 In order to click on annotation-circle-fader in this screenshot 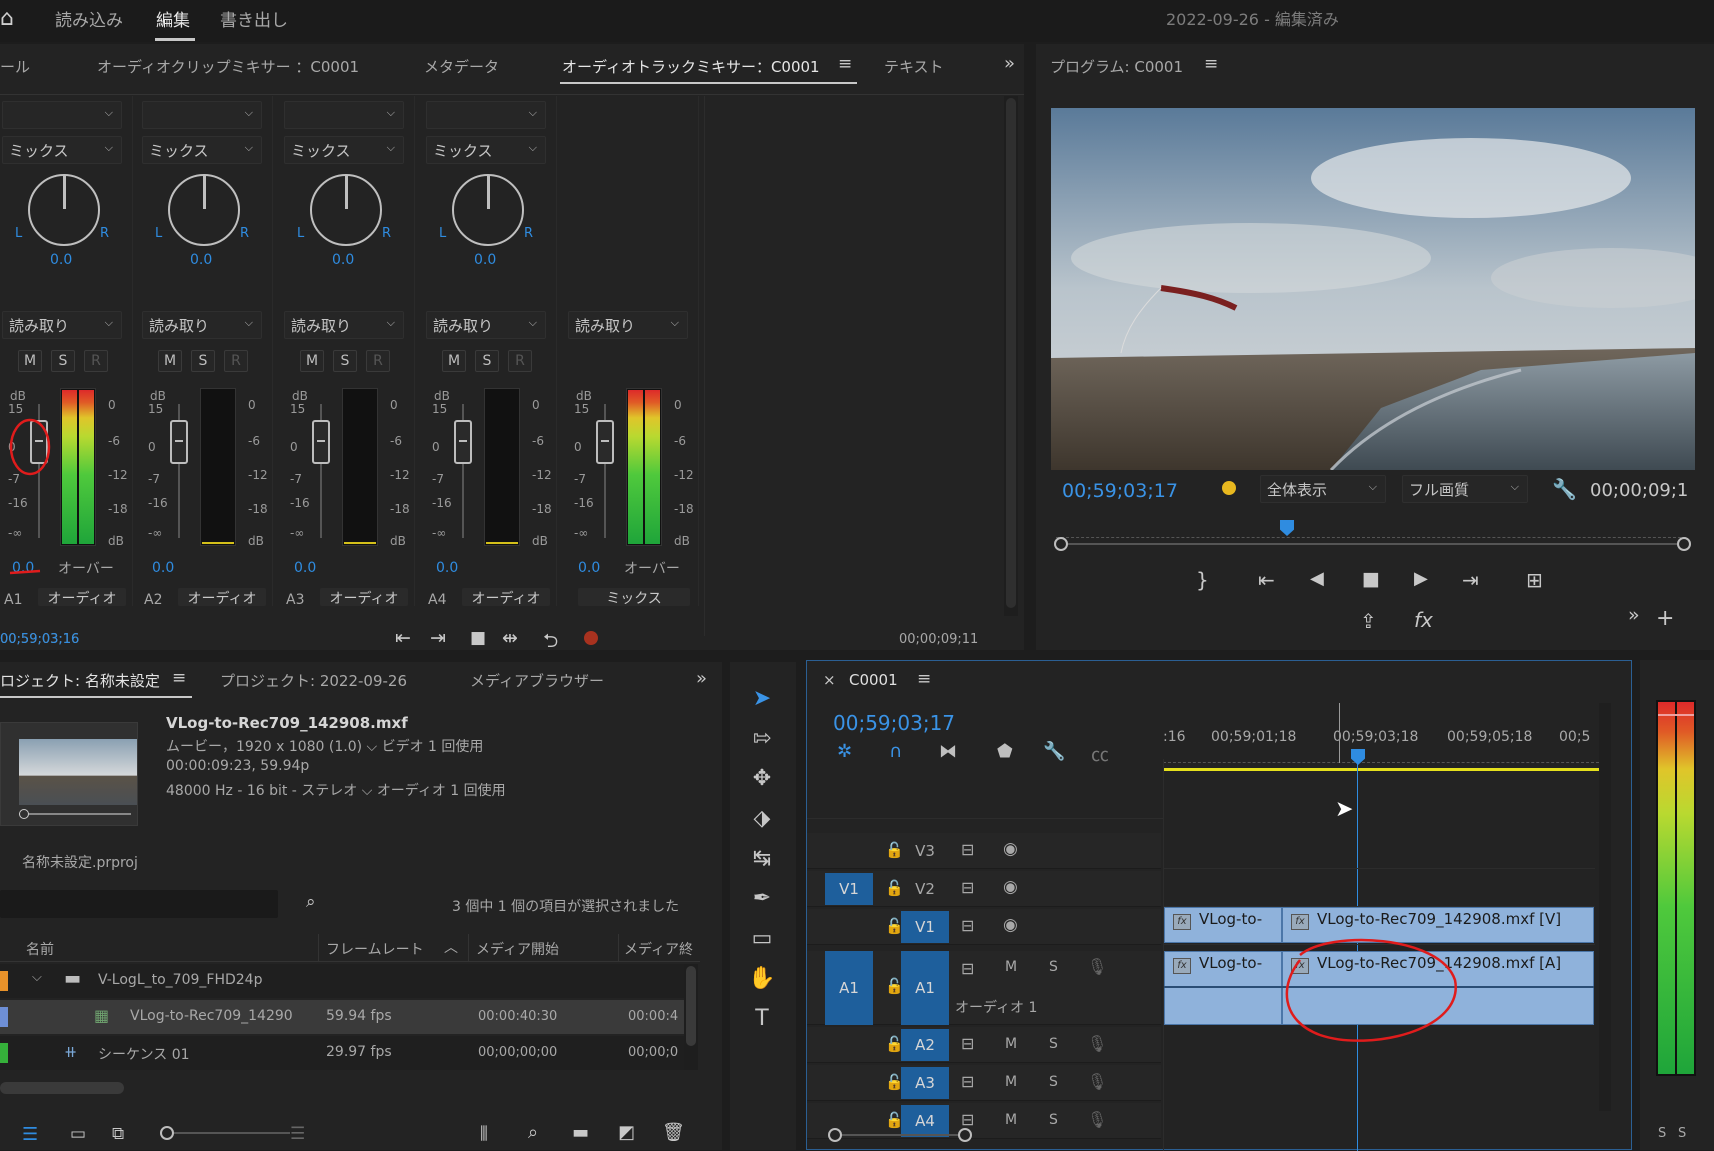, I will do `click(30, 447)`.